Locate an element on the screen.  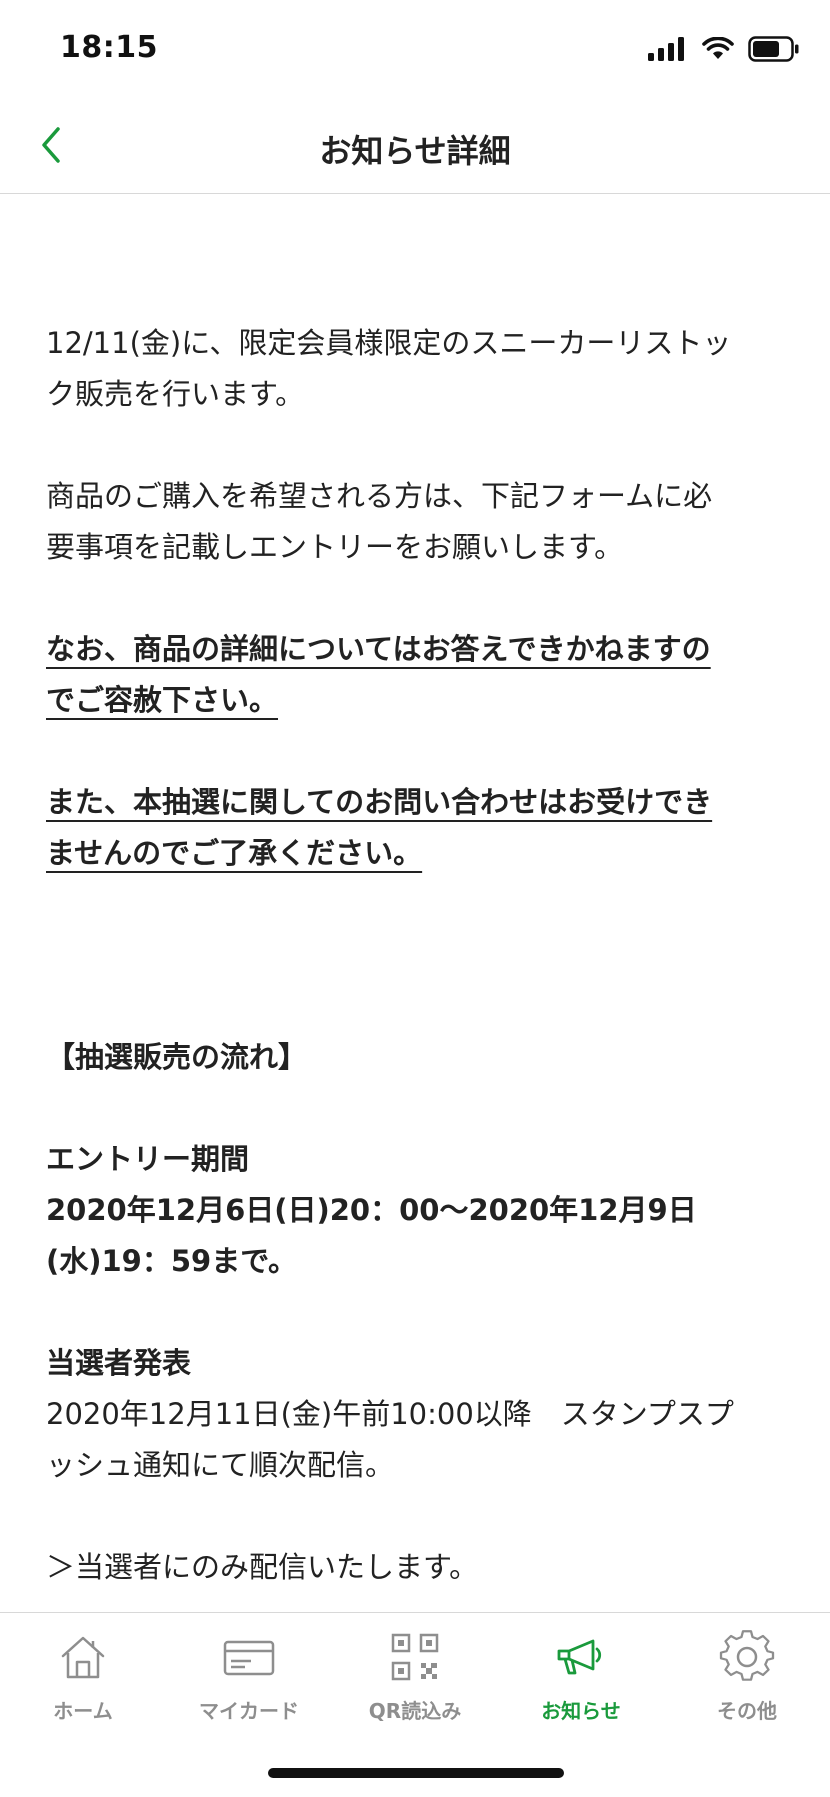
entry-period-line-1: 2020年12月6日(日)20：00〜2020年12月9日 is located at coordinates (371, 1210).